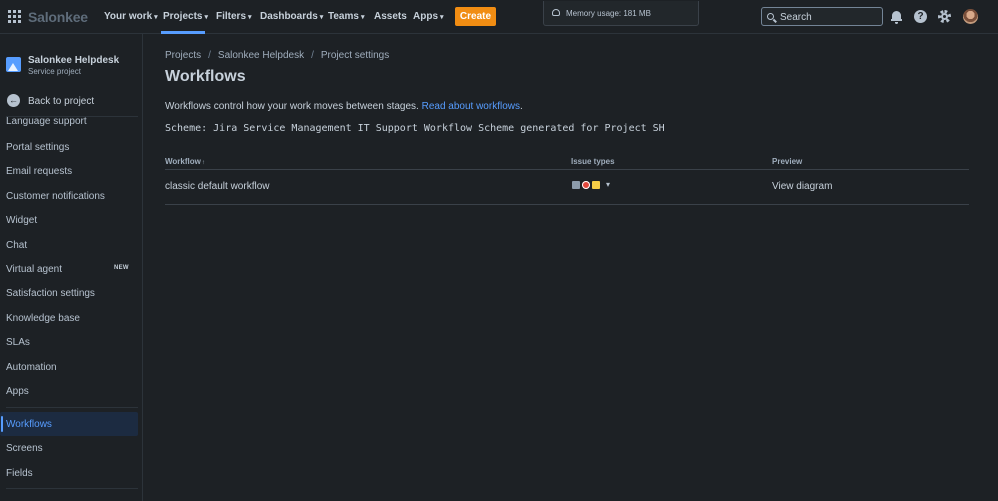 This screenshot has width=998, height=501. Describe the element at coordinates (471, 106) in the screenshot. I see `read-about-workflows-link: Read about workflows` at that location.